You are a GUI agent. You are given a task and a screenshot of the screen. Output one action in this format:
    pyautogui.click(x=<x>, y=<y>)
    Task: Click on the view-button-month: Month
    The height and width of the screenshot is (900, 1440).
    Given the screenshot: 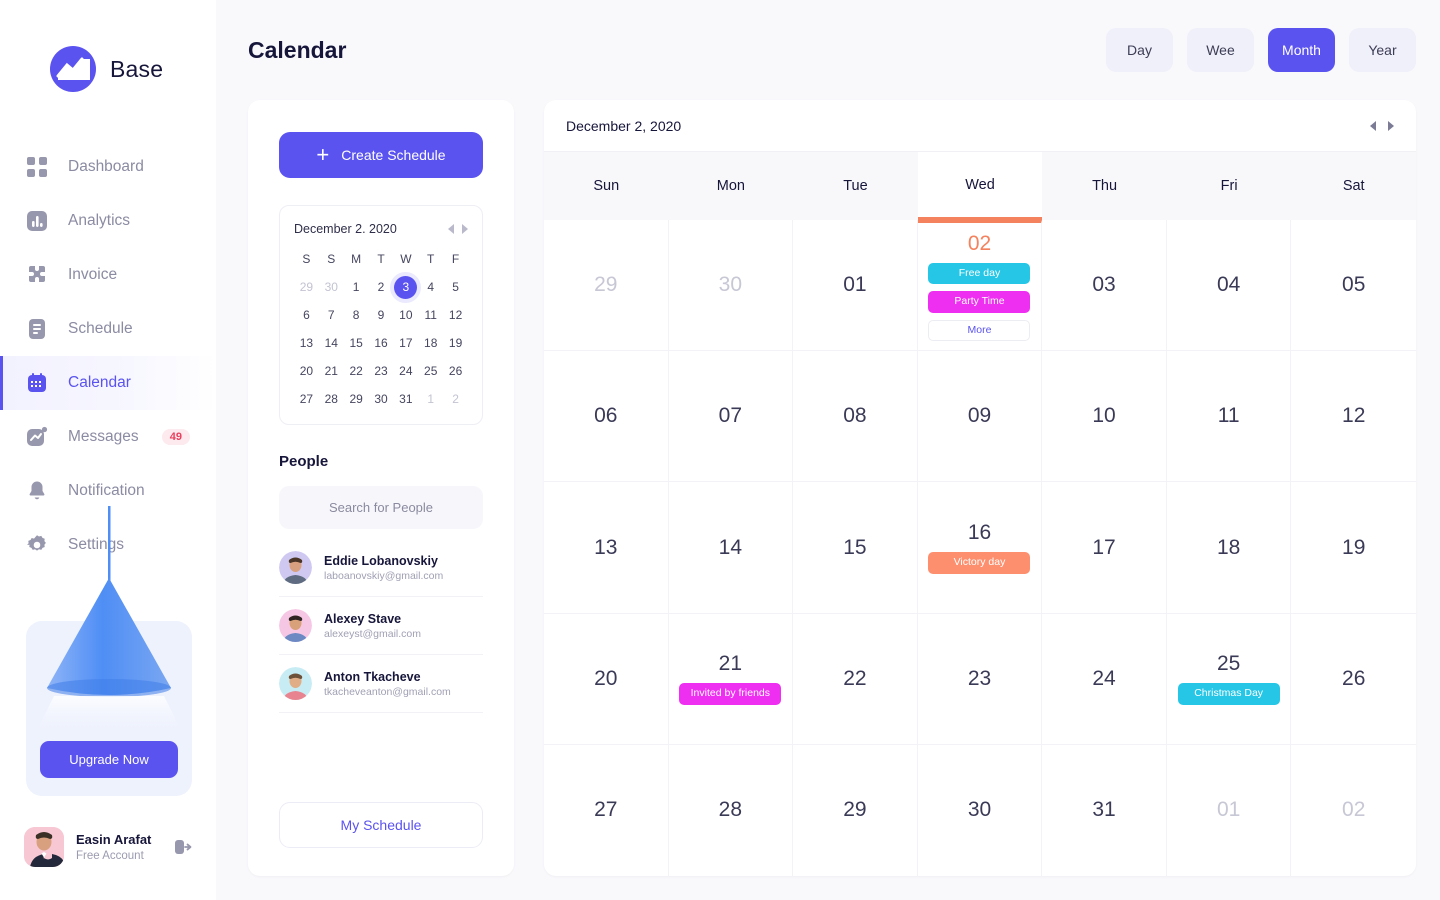 What is the action you would take?
    pyautogui.click(x=1301, y=50)
    